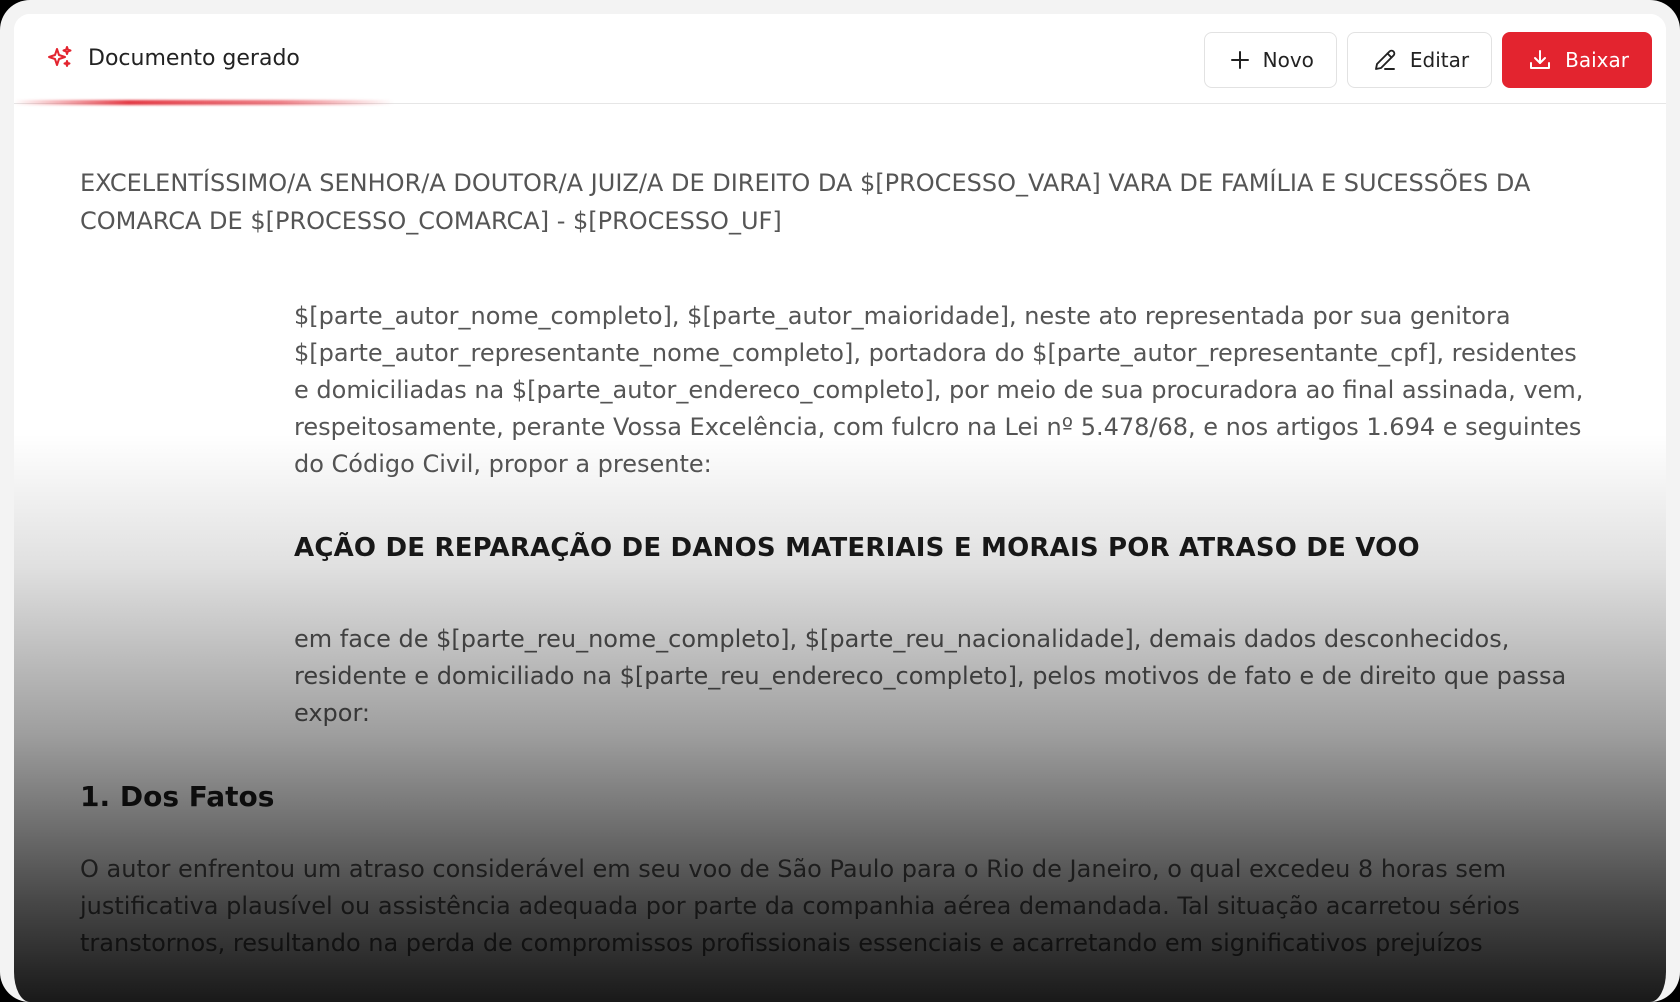 The width and height of the screenshot is (1680, 1002). I want to click on header-bar: Documento gerado Novo Editar Baixar, so click(840, 59).